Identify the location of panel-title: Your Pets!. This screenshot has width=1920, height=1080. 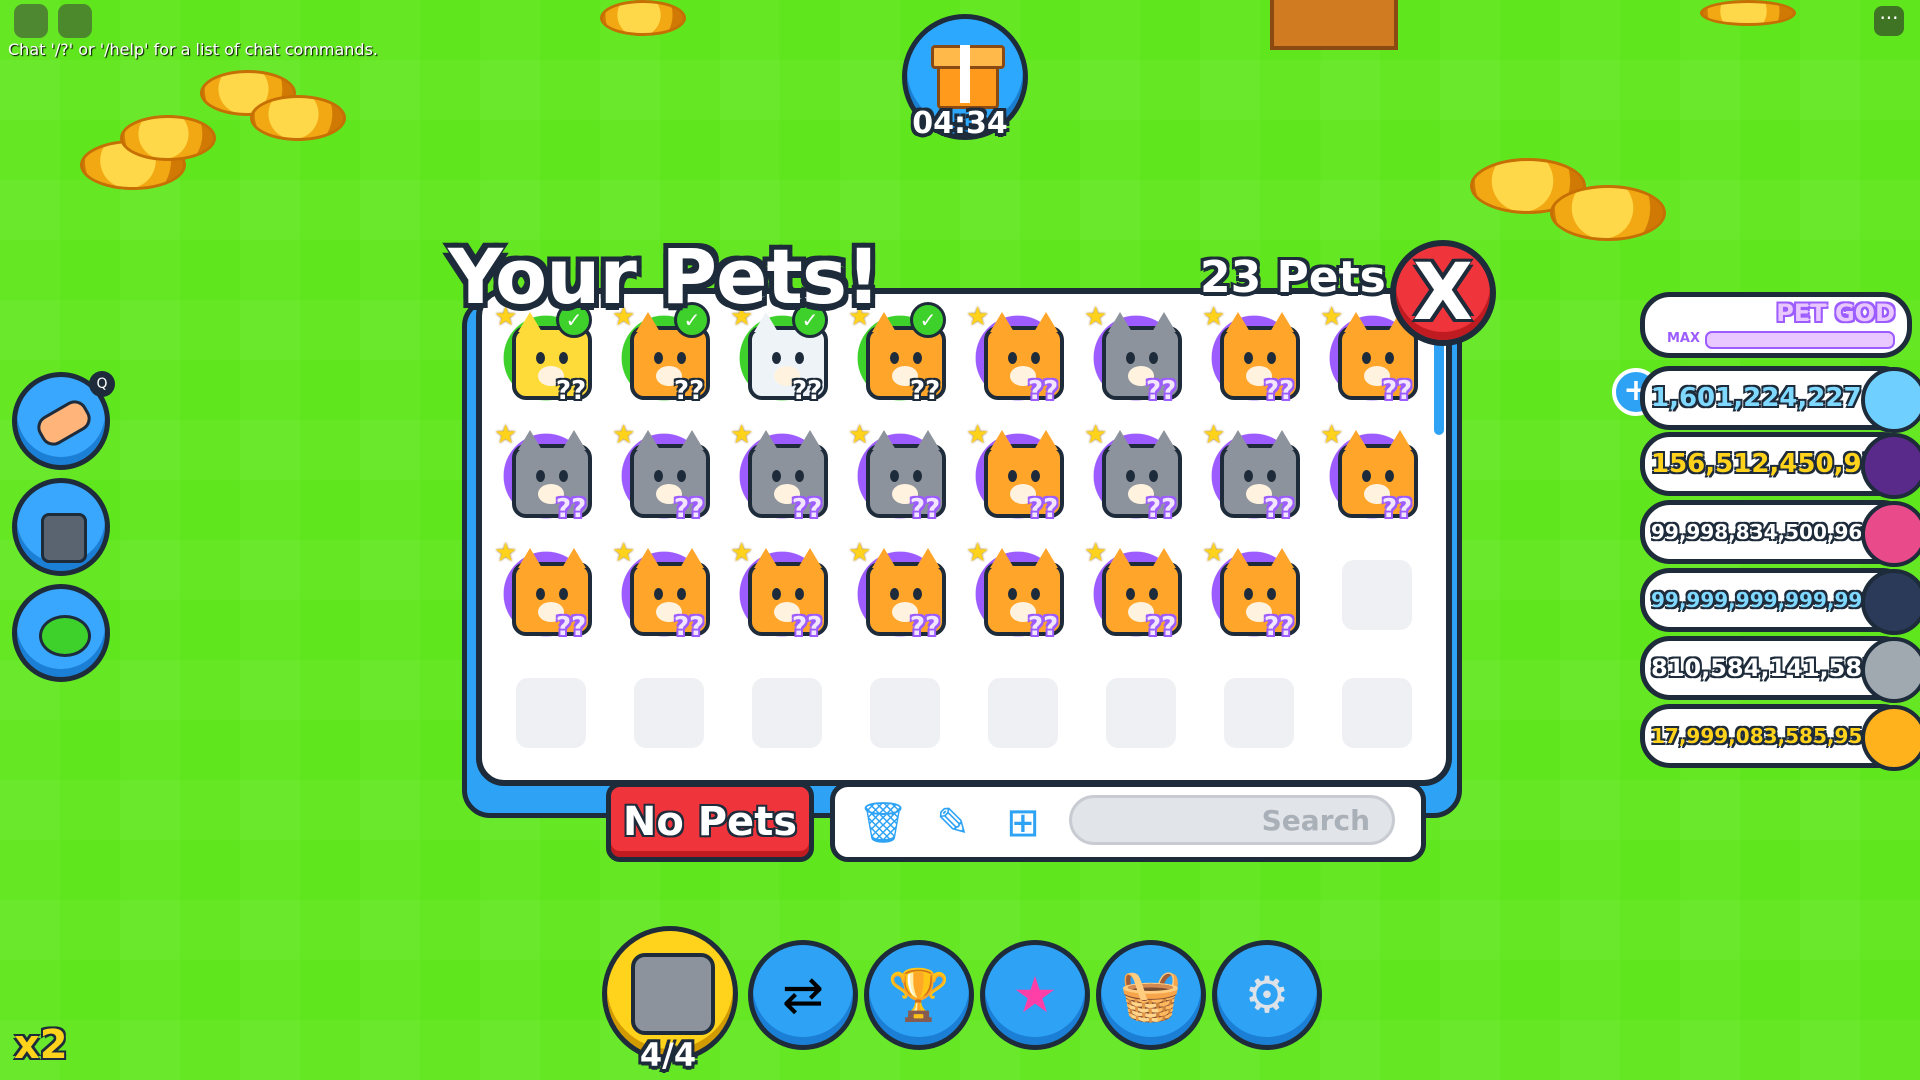
(664, 276).